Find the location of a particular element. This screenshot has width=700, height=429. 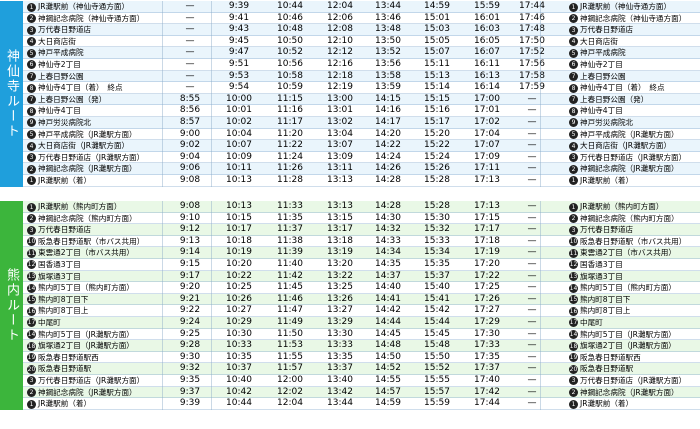

departure-time: 15:16 is located at coordinates (437, 110).